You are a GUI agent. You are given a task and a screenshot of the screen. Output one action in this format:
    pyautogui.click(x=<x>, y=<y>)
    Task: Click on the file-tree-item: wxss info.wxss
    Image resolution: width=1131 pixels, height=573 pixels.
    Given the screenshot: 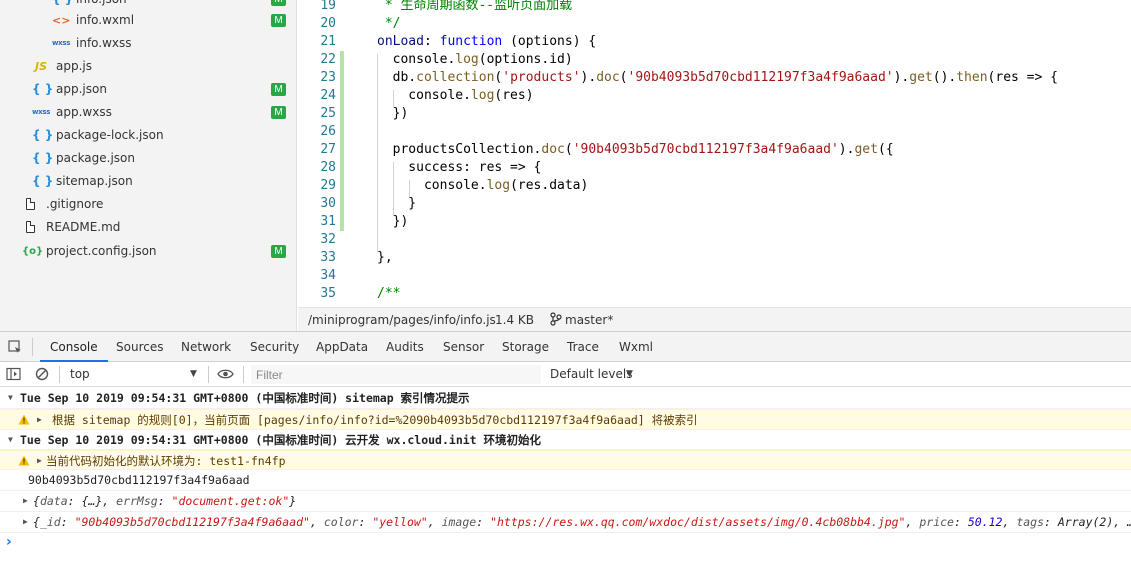 What is the action you would take?
    pyautogui.click(x=148, y=43)
    